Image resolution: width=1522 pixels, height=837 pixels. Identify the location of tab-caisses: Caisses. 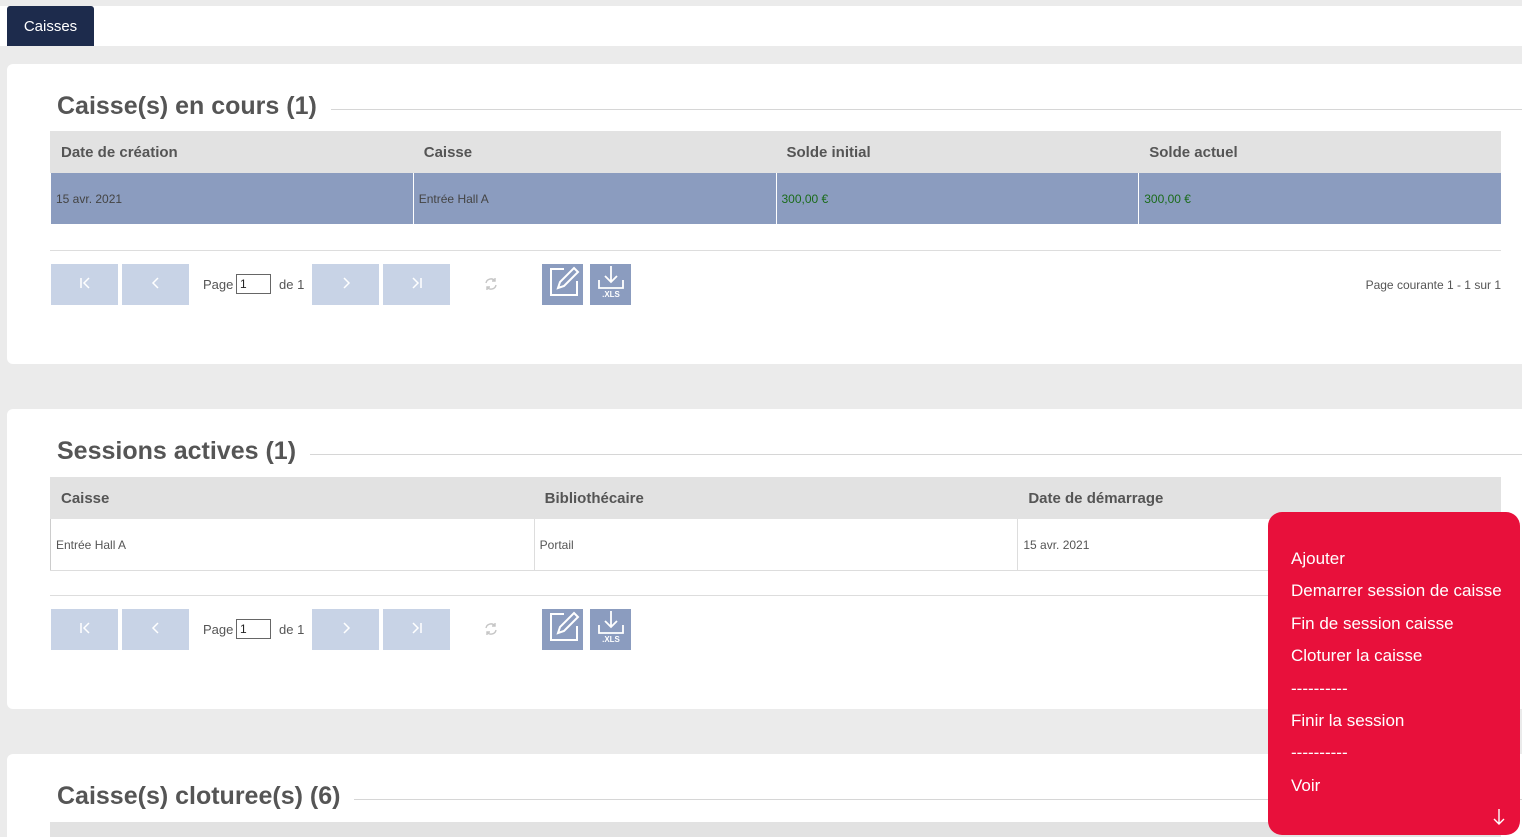
(50, 26).